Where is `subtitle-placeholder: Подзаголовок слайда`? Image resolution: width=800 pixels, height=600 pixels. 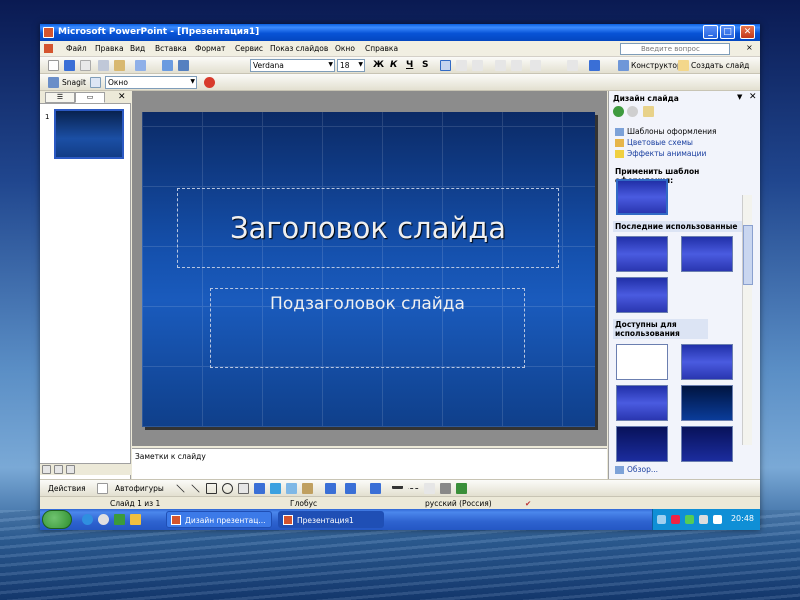
subtitle-placeholder: Подзаголовок слайда is located at coordinates (367, 328).